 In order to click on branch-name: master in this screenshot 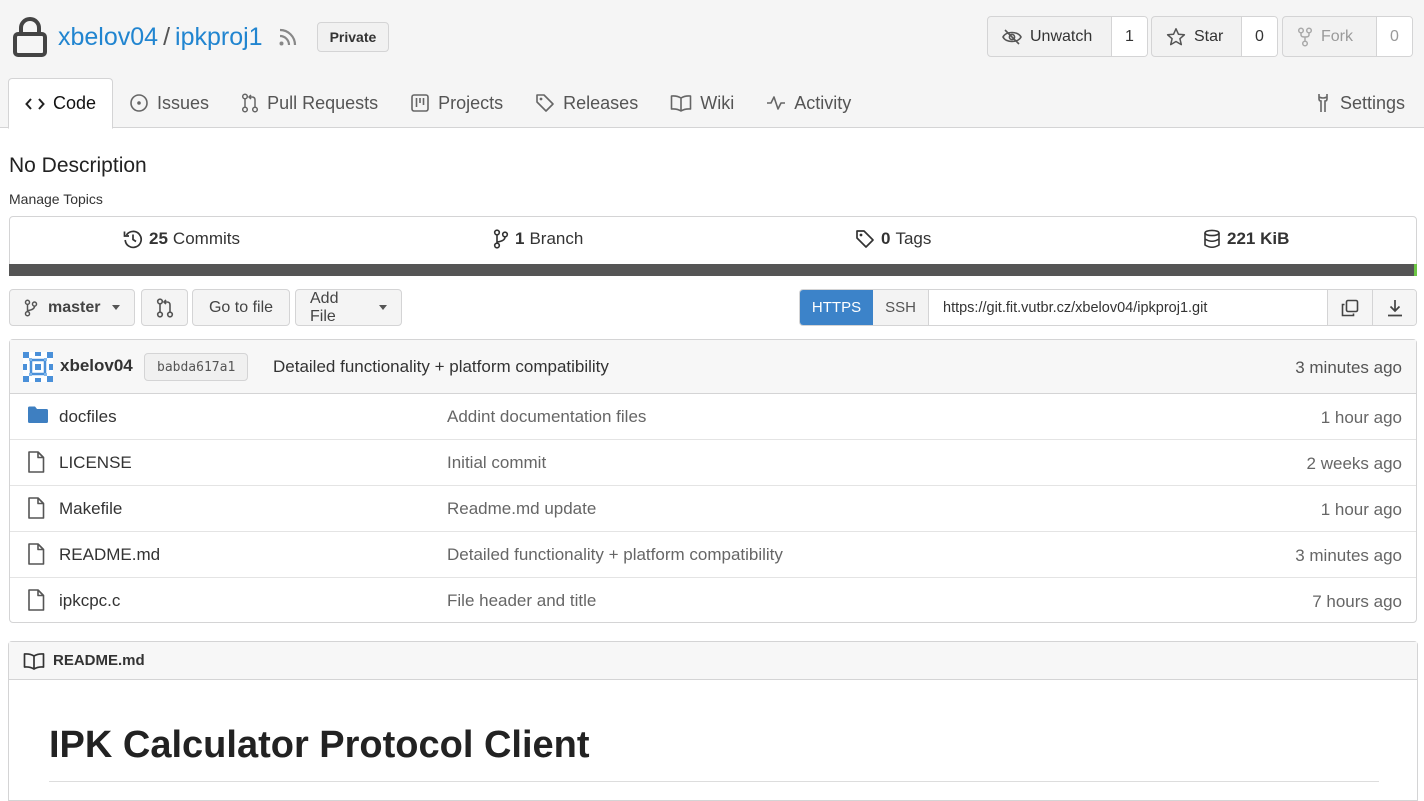, I will do `click(74, 307)`.